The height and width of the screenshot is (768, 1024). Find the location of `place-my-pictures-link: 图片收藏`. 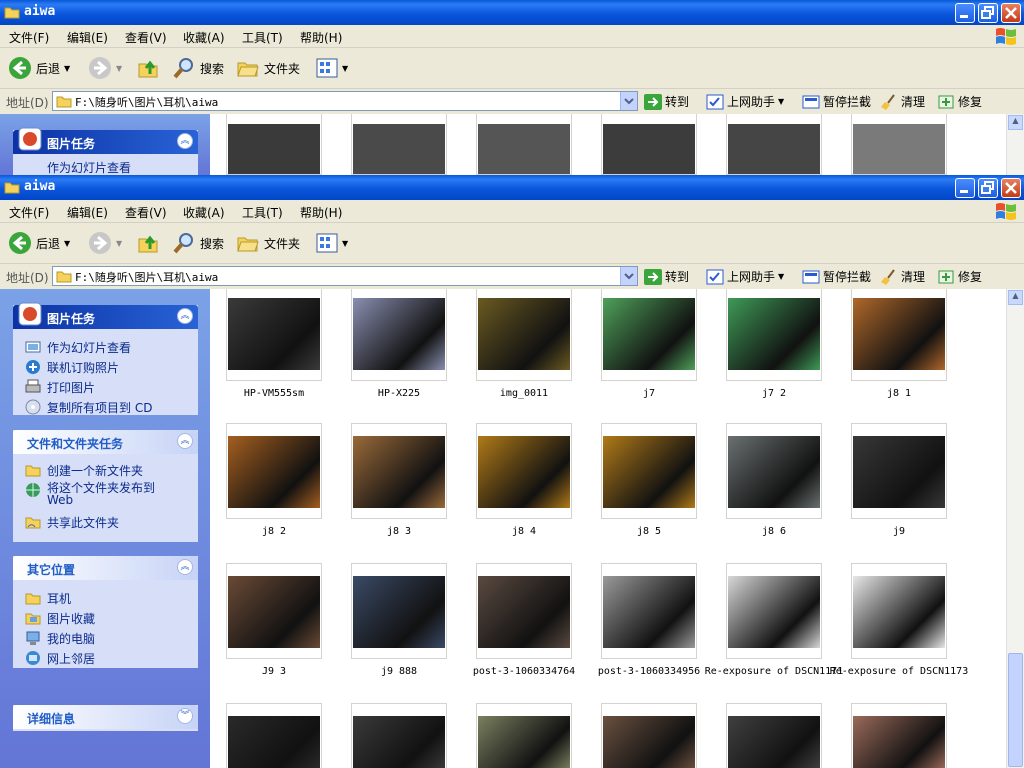

place-my-pictures-link: 图片收藏 is located at coordinates (60, 618).